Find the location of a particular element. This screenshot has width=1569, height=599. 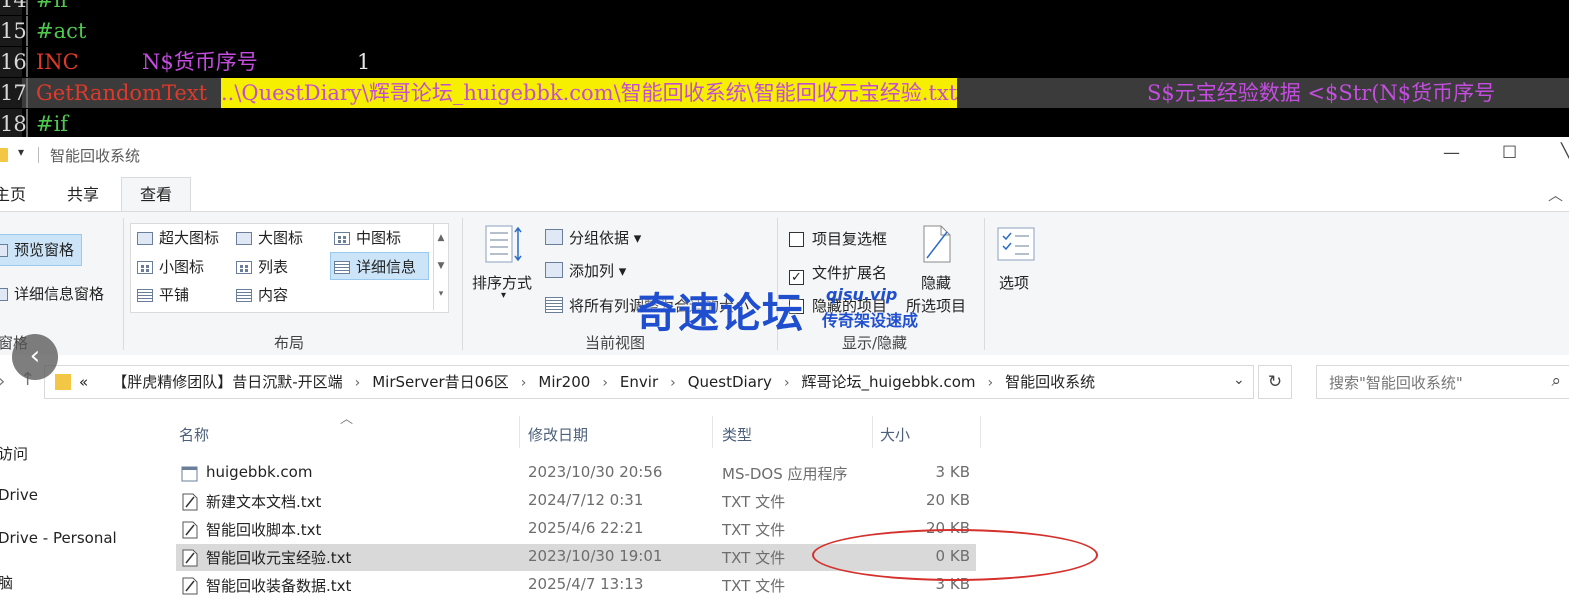

layout-tiles: 平铺 is located at coordinates (163, 294).